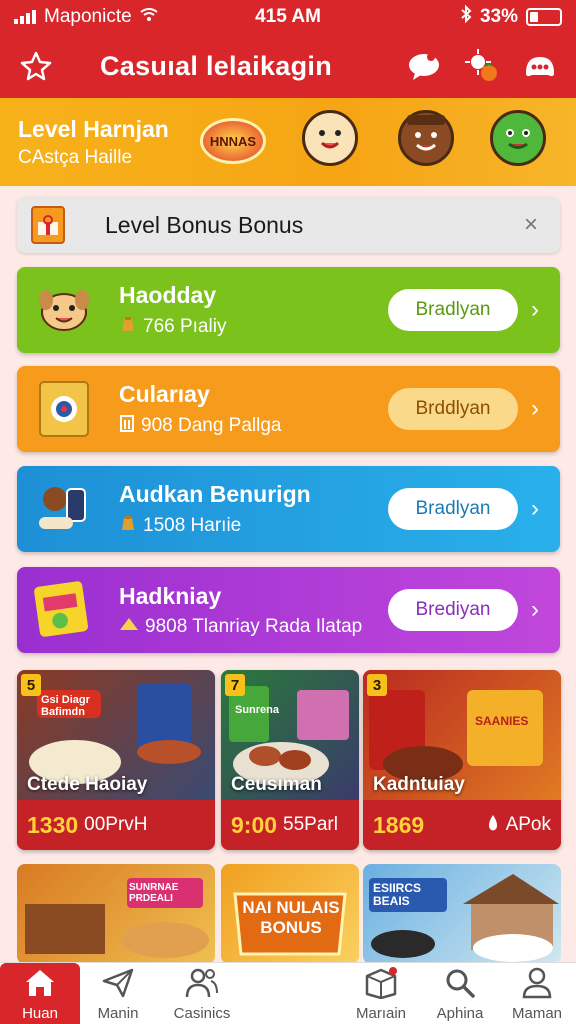 This screenshot has height=1024, width=576. Describe the element at coordinates (168, 294) in the screenshot. I see `card-title: Haodday` at that location.